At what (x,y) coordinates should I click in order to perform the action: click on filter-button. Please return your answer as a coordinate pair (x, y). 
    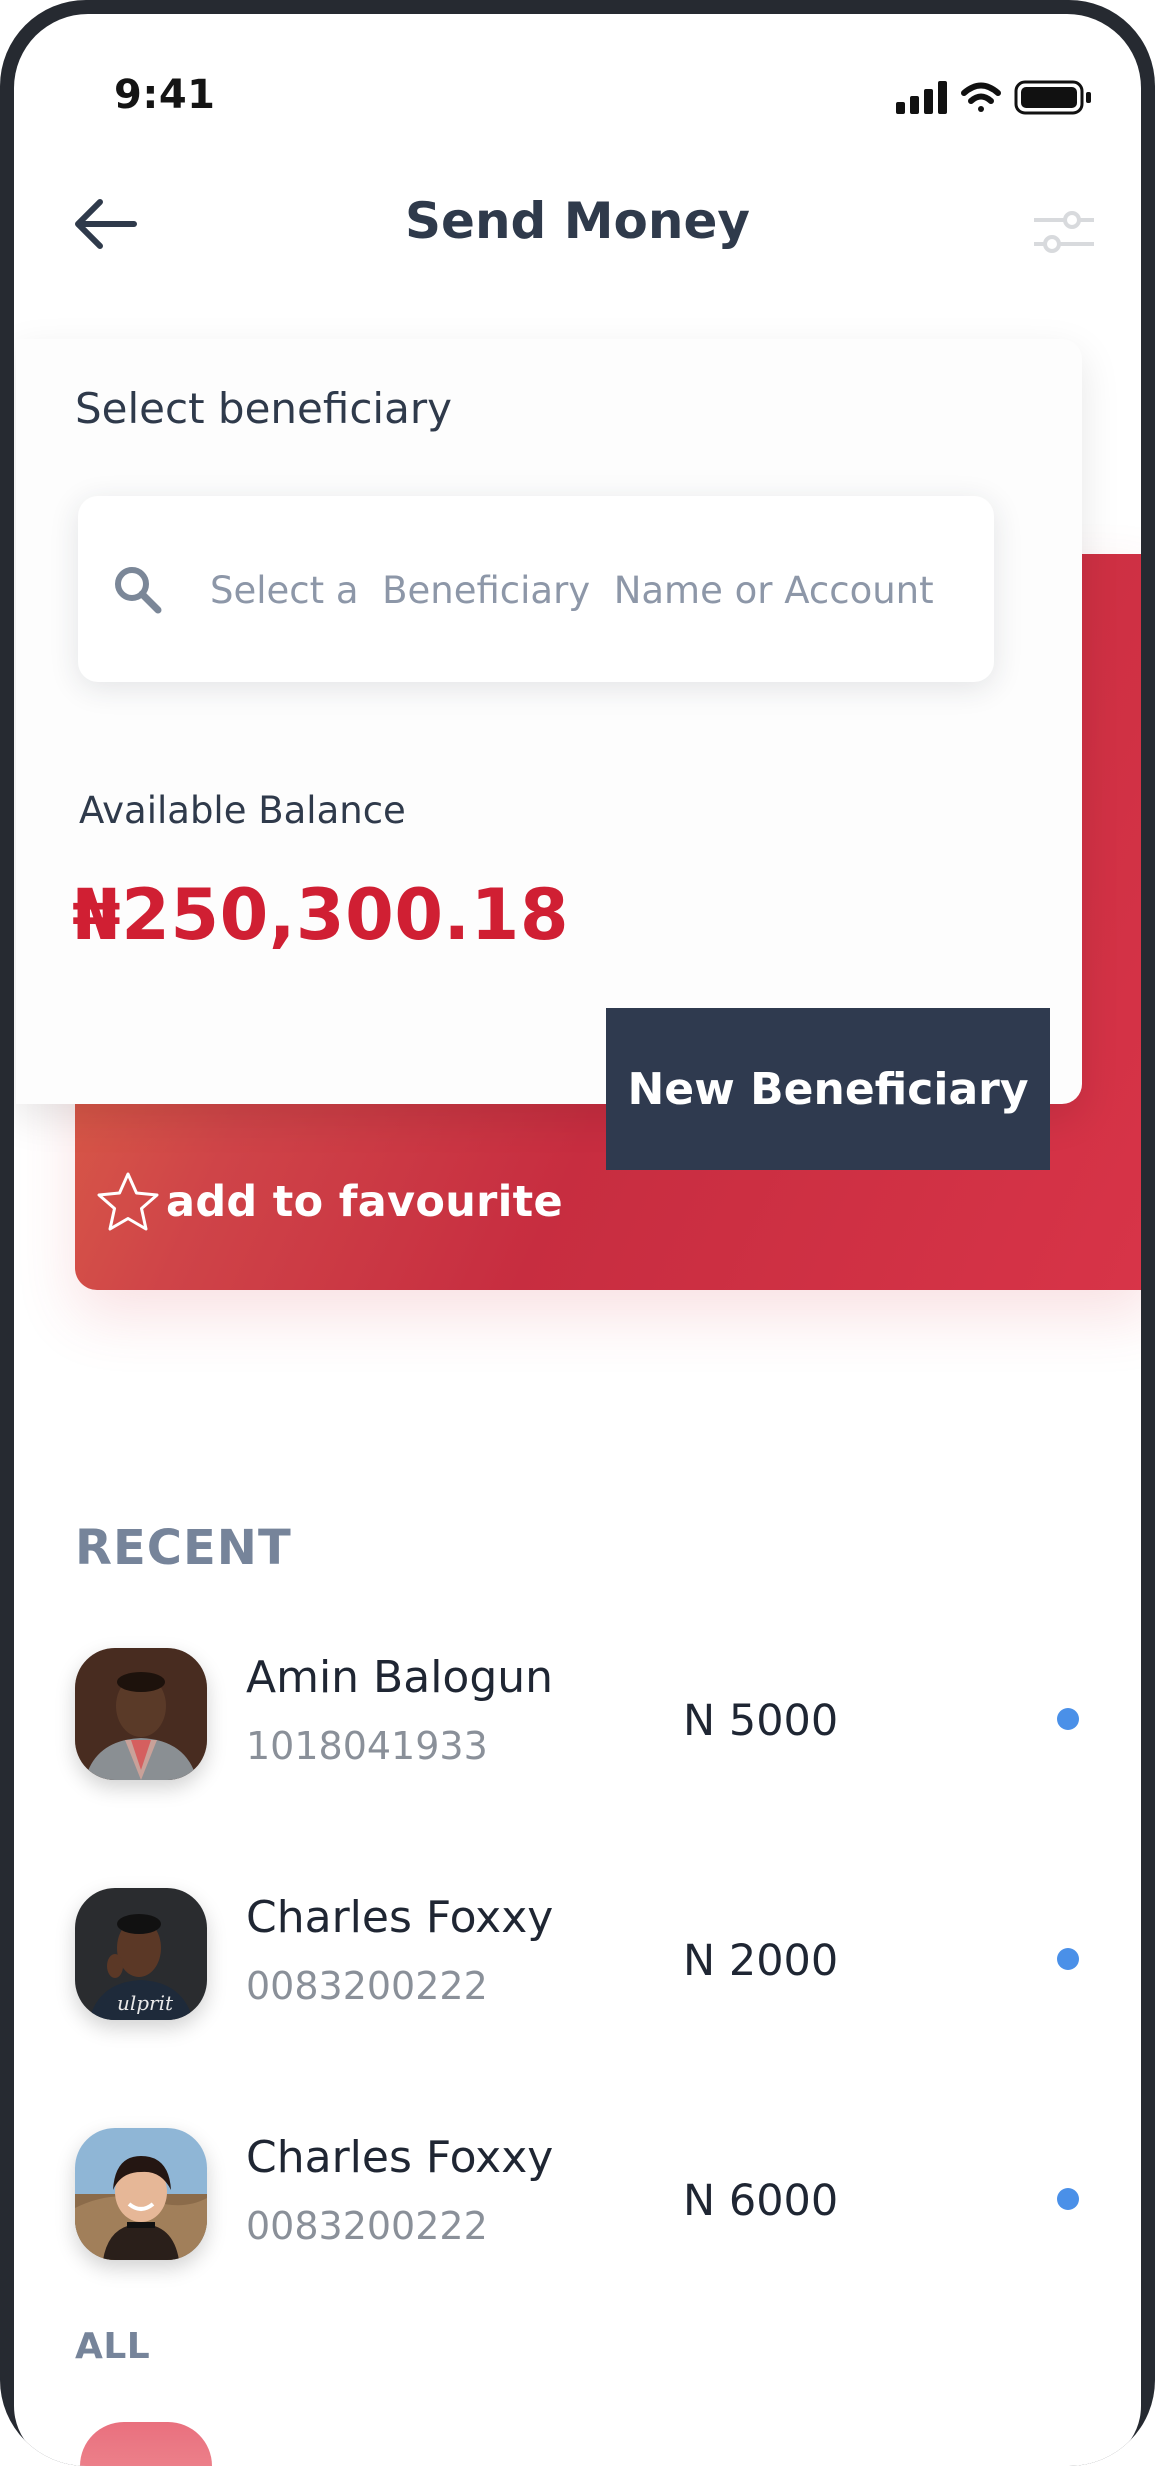
    Looking at the image, I should click on (1064, 232).